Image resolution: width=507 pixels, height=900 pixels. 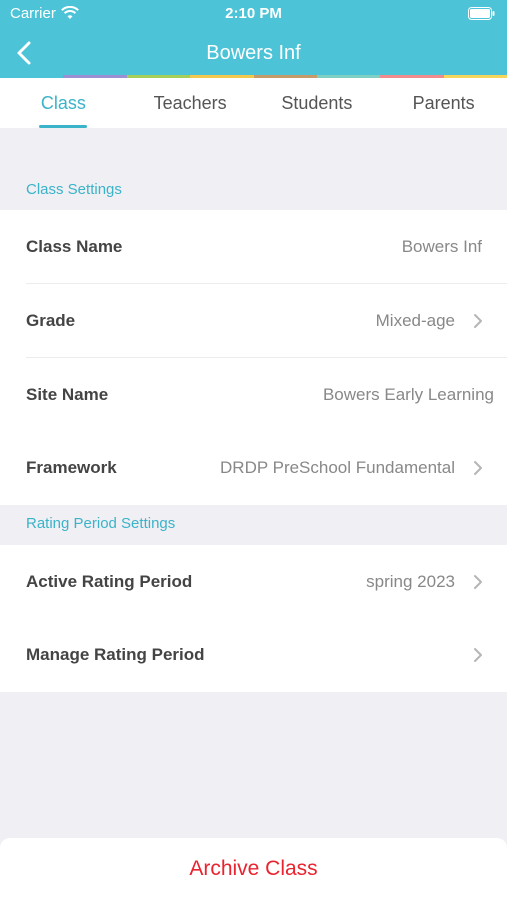 What do you see at coordinates (481, 13) in the screenshot?
I see `battery-icon` at bounding box center [481, 13].